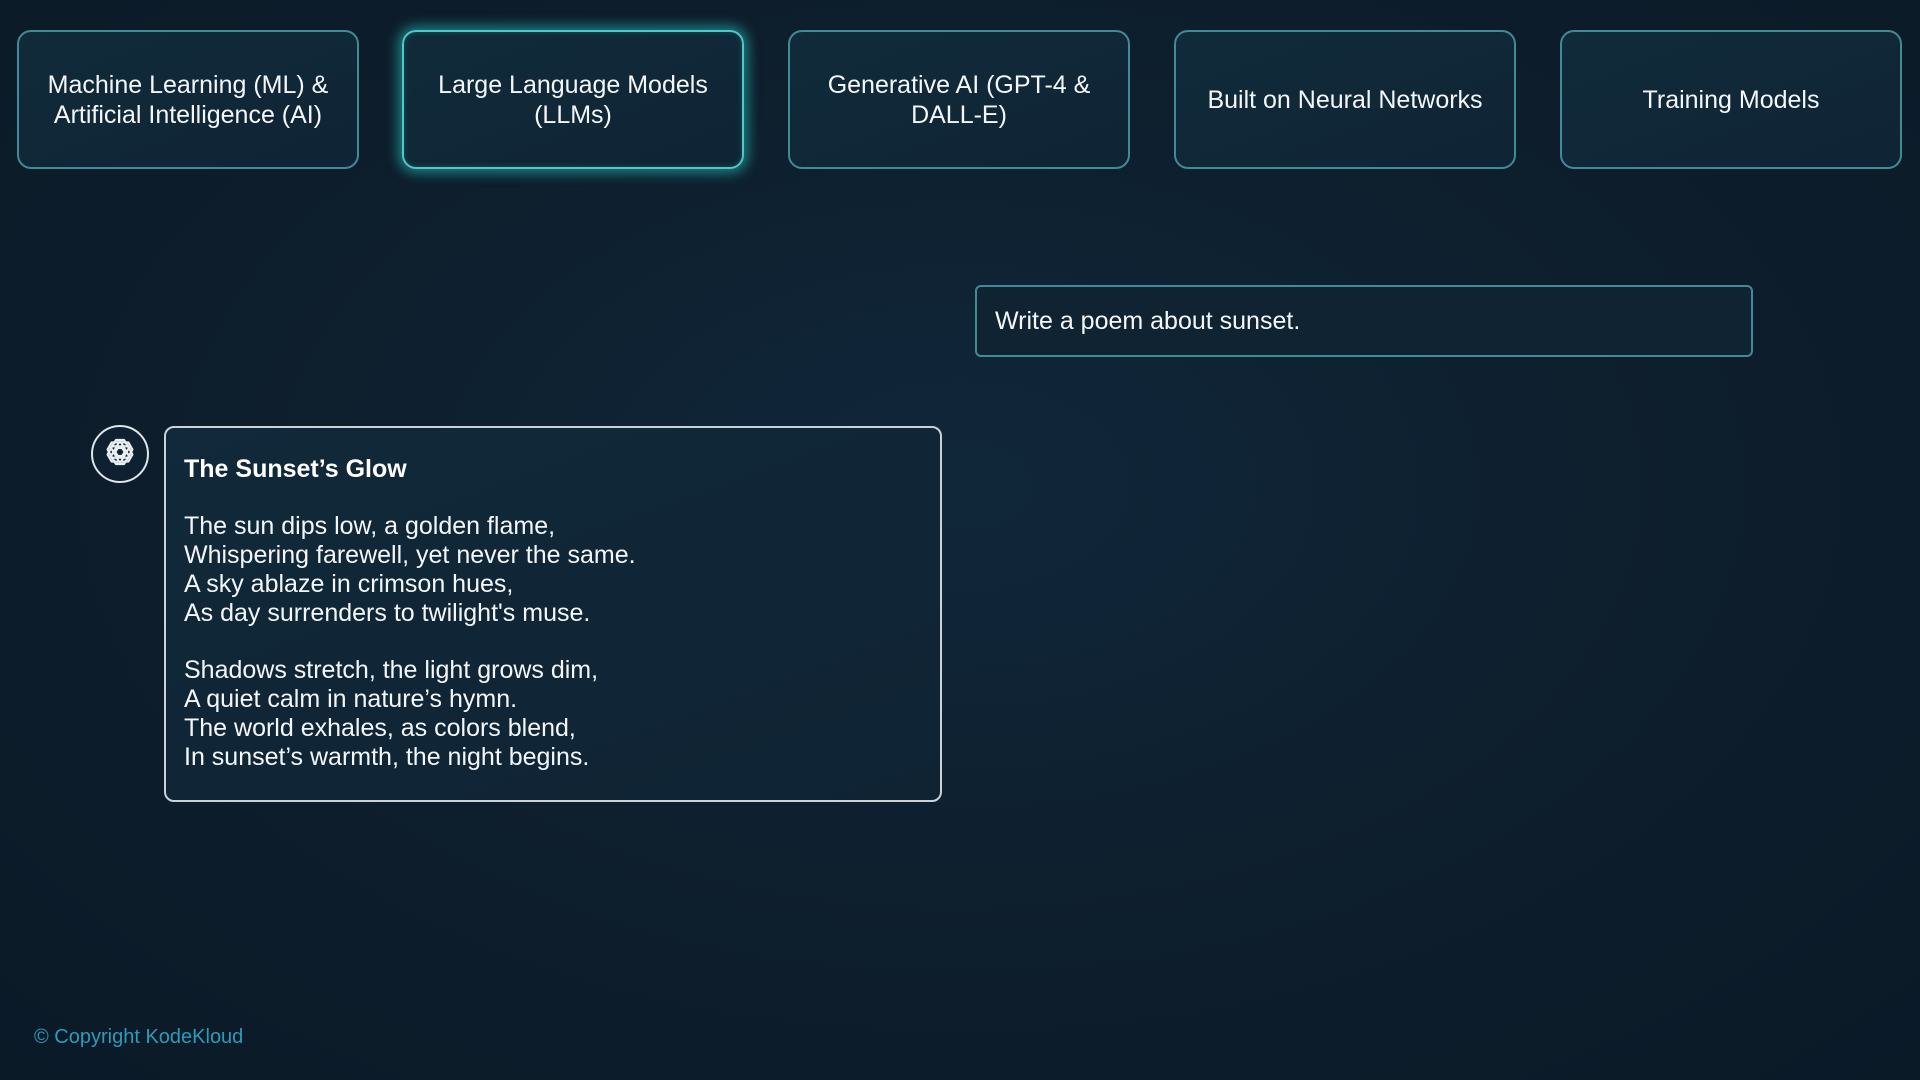 This screenshot has height=1080, width=1920. Describe the element at coordinates (387, 613) in the screenshot. I see `poem-line: As day surrenders to twilight's muse.` at that location.